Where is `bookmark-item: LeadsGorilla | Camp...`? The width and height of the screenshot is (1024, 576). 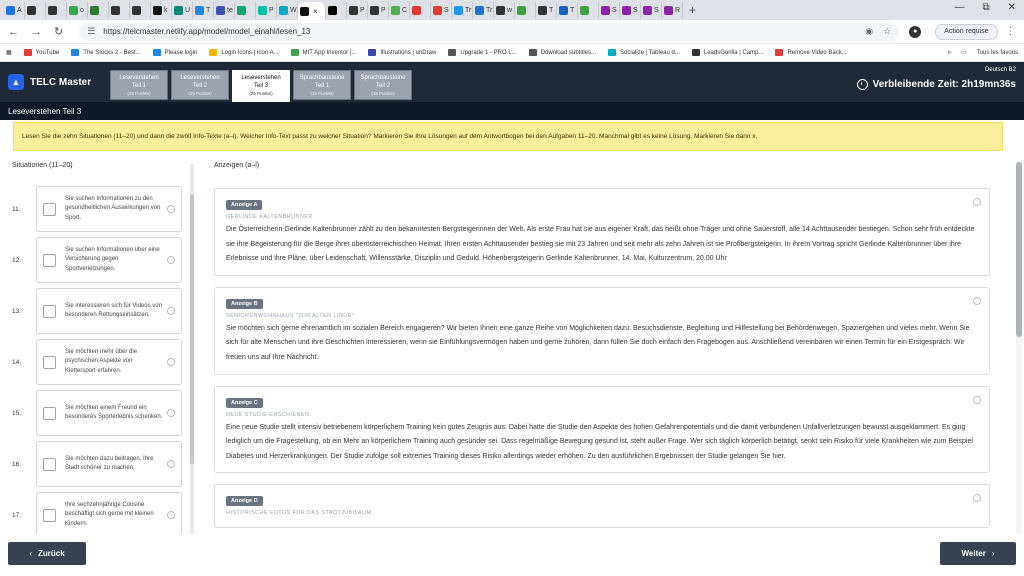 bookmark-item: LeadsGorilla | Camp... is located at coordinates (727, 52).